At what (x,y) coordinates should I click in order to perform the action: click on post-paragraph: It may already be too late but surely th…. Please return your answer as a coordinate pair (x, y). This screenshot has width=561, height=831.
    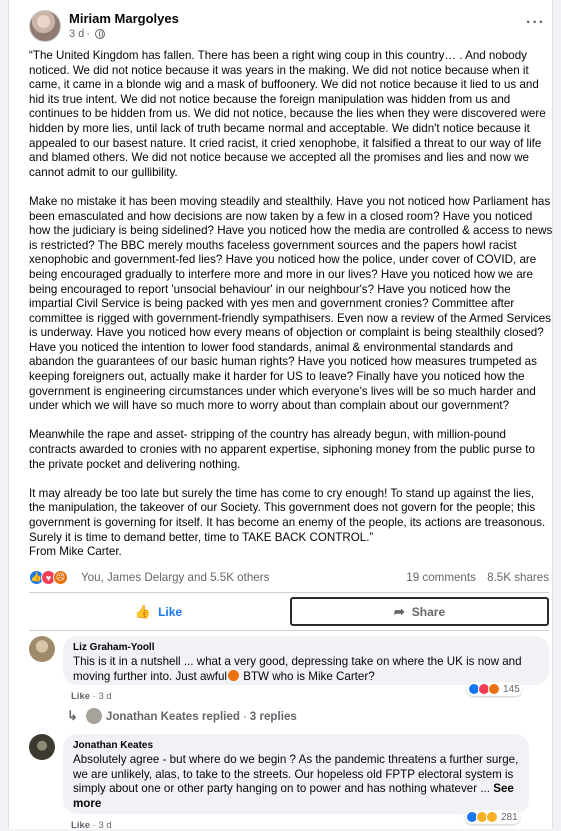
    Looking at the image, I should click on (287, 522).